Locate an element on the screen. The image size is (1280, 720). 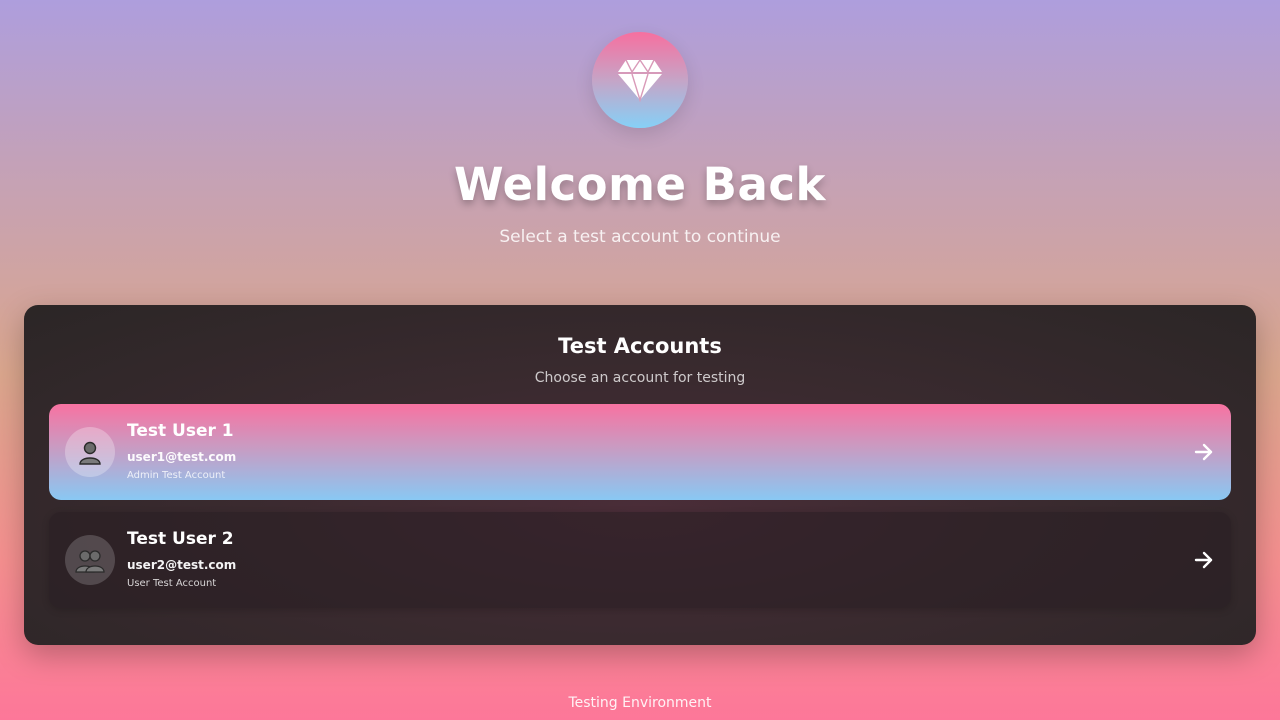
page-subtitle: Select a test account to continue is located at coordinates (640, 237).